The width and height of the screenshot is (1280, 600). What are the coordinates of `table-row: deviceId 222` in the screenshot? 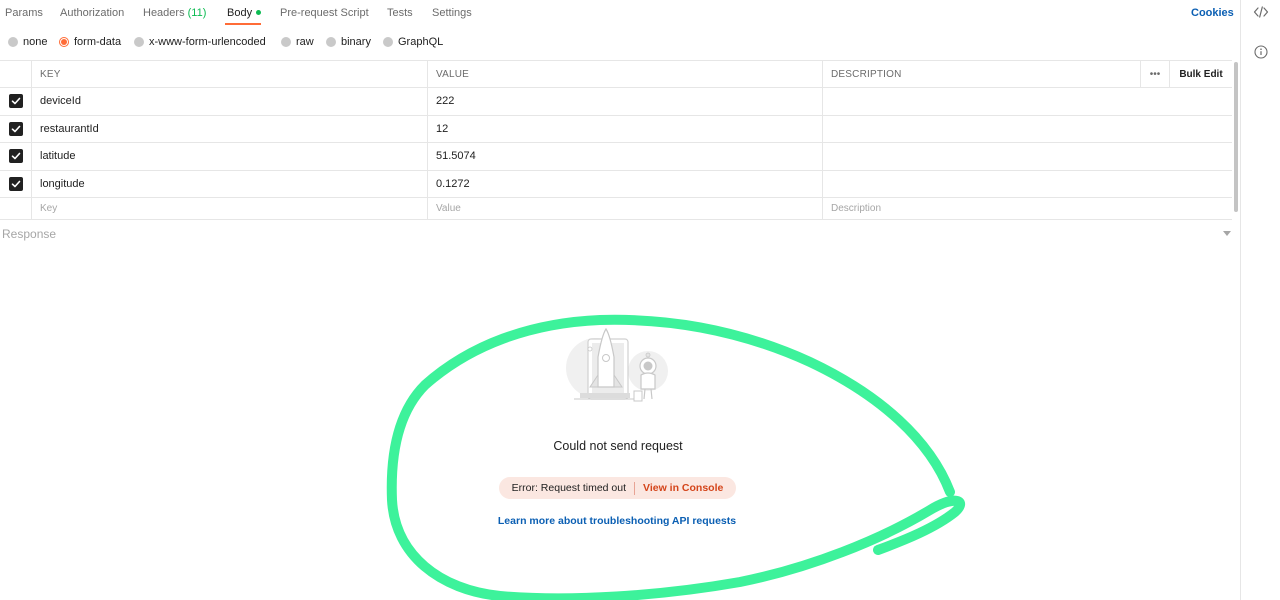 It's located at (616, 102).